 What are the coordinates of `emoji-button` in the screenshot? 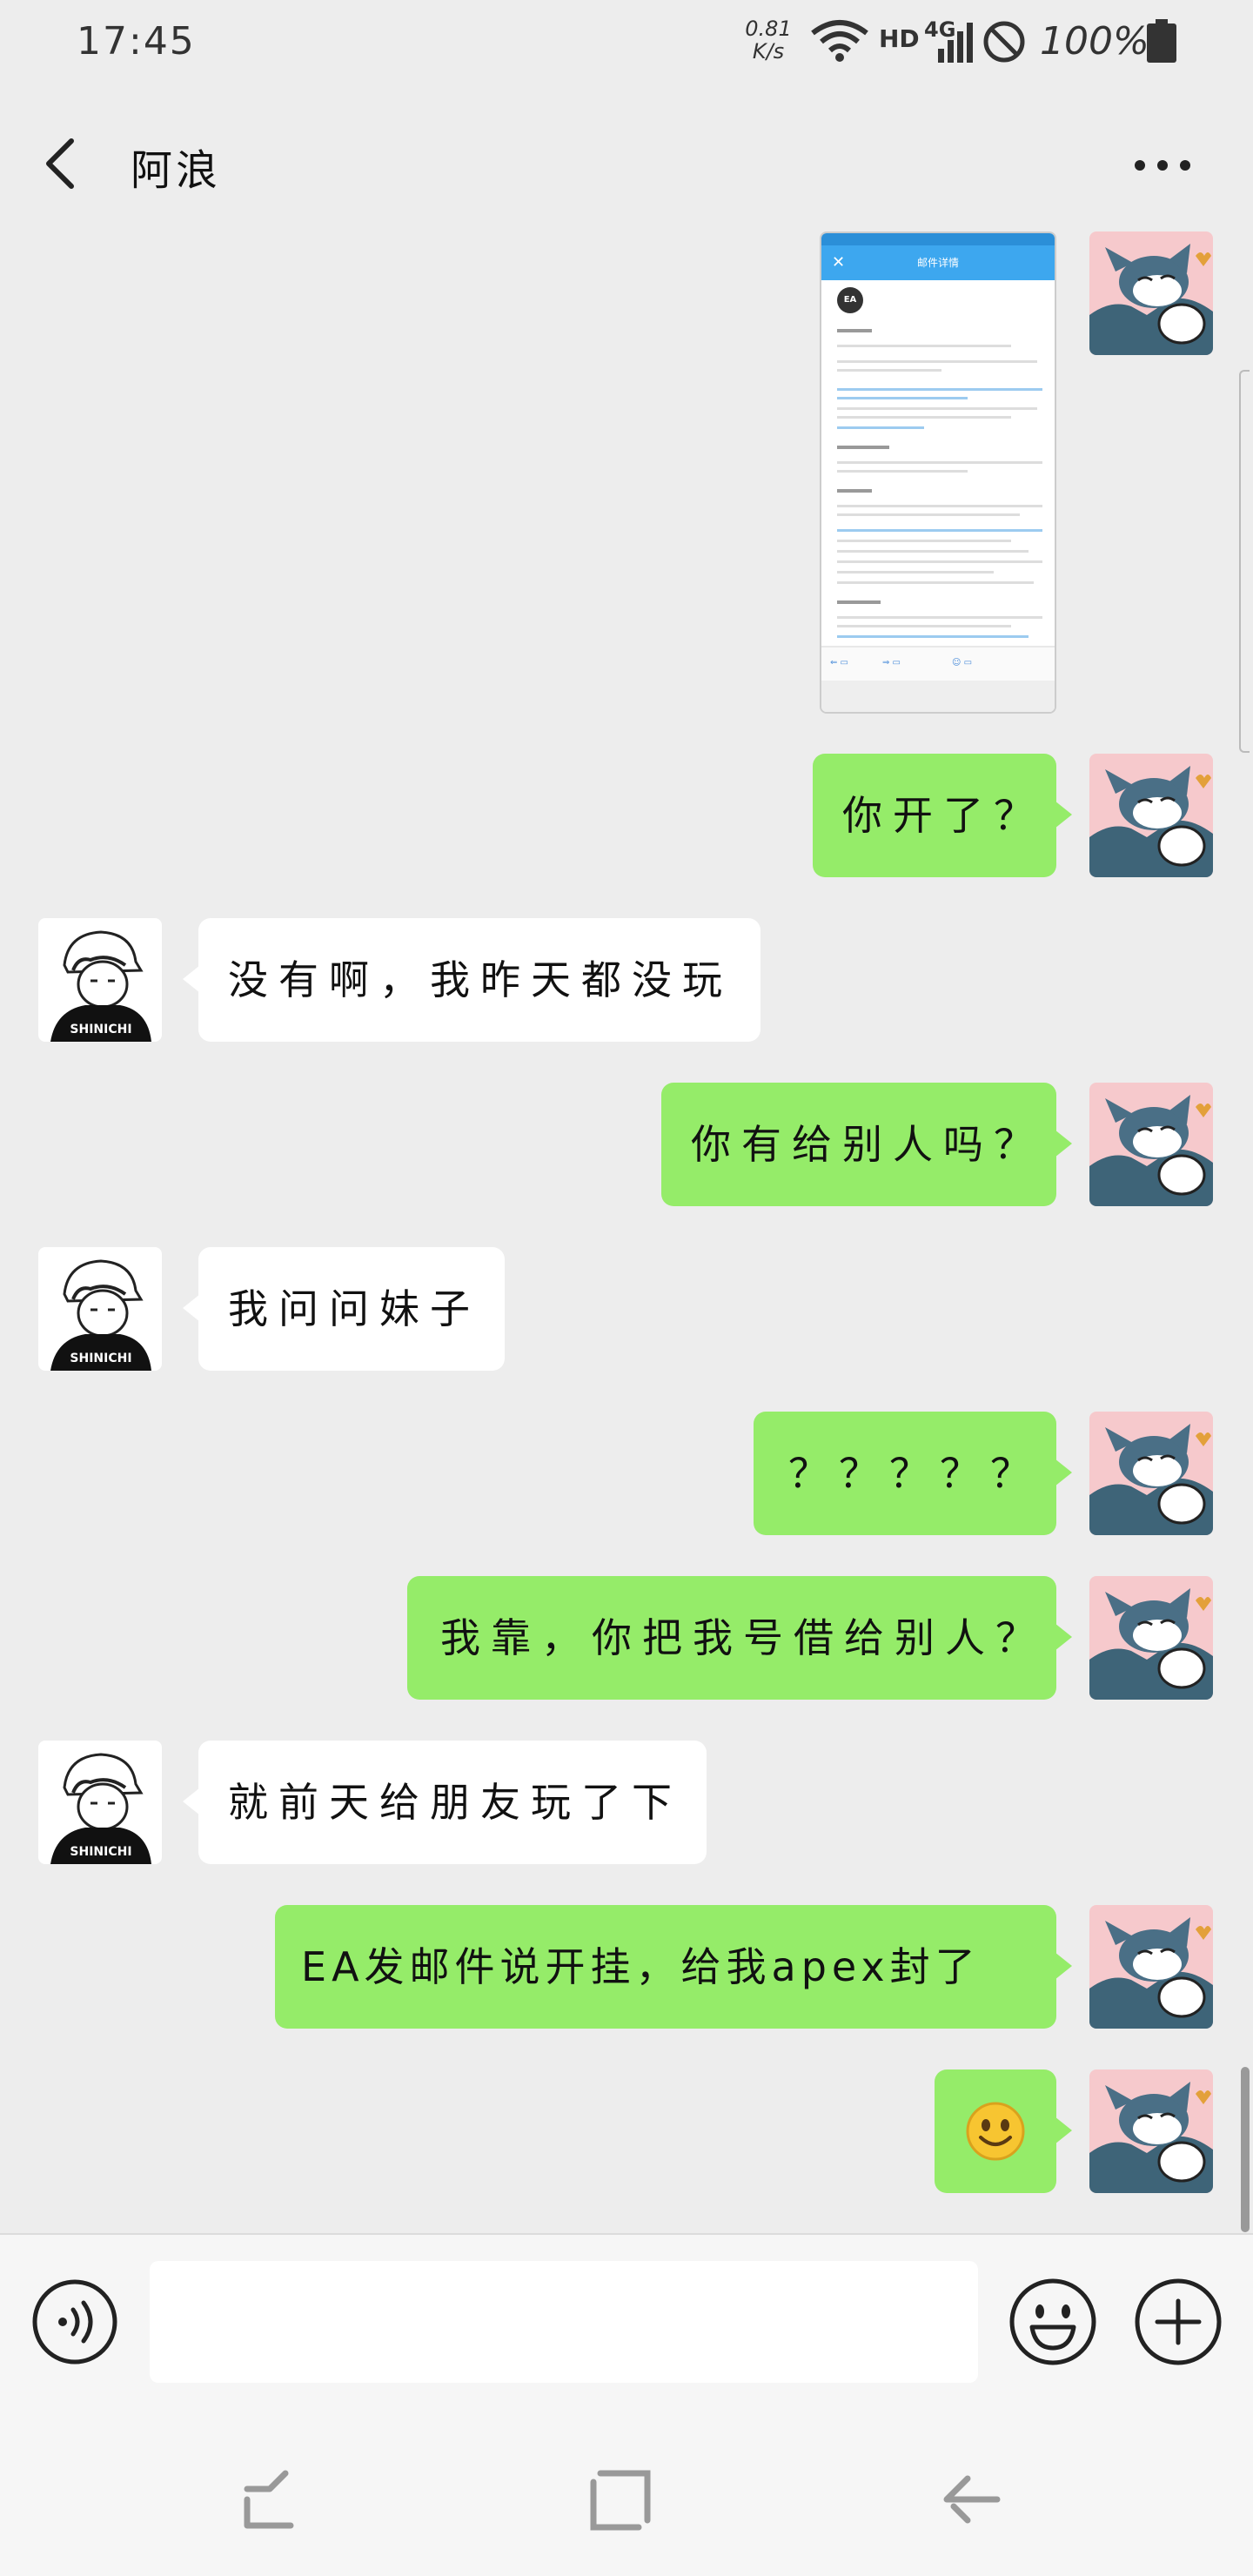 It's located at (1053, 2322).